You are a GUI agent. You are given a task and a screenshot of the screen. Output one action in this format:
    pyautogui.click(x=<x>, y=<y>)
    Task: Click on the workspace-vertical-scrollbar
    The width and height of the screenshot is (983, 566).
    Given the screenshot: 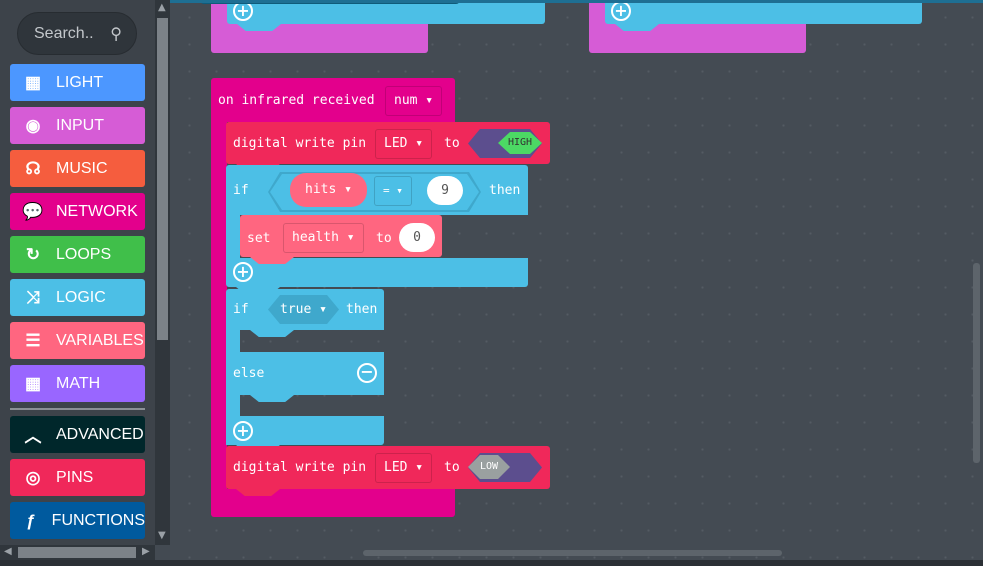 What is the action you would take?
    pyautogui.click(x=976, y=363)
    